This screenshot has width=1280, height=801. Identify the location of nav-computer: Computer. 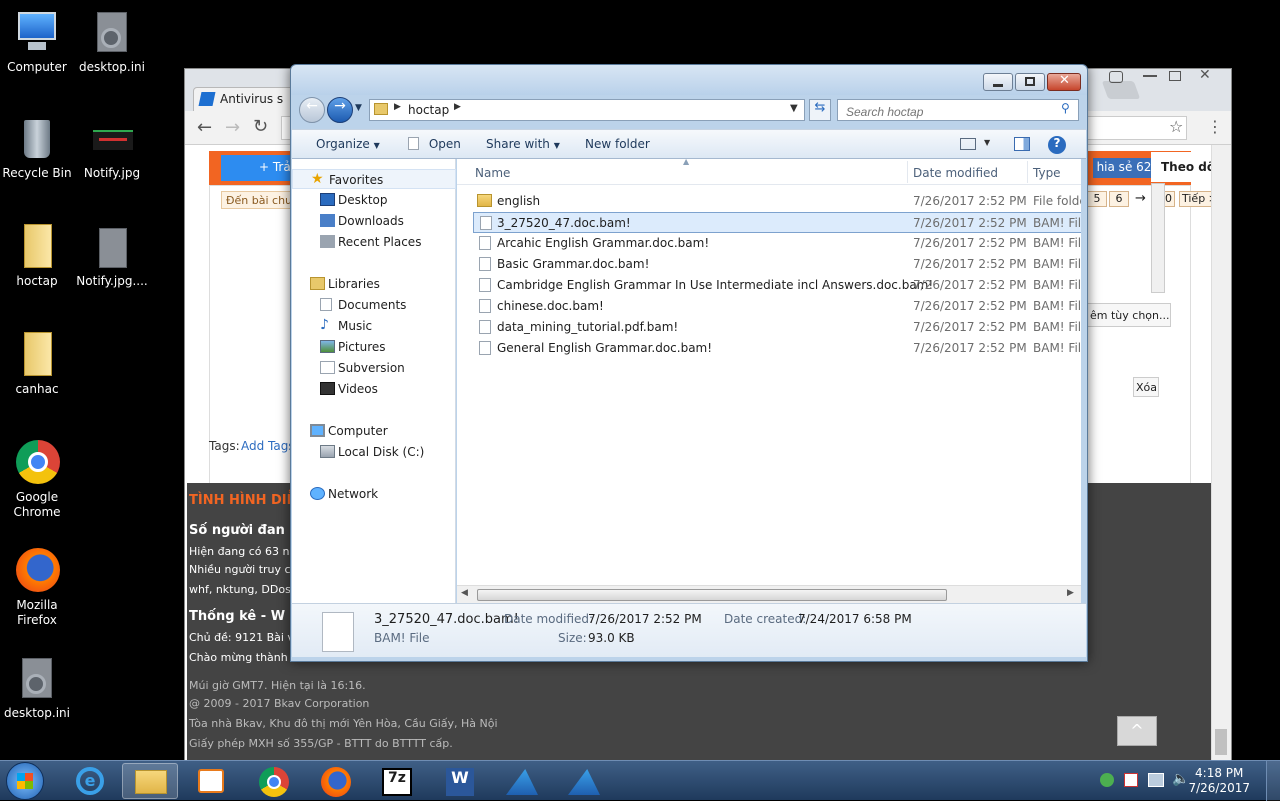
(374, 431).